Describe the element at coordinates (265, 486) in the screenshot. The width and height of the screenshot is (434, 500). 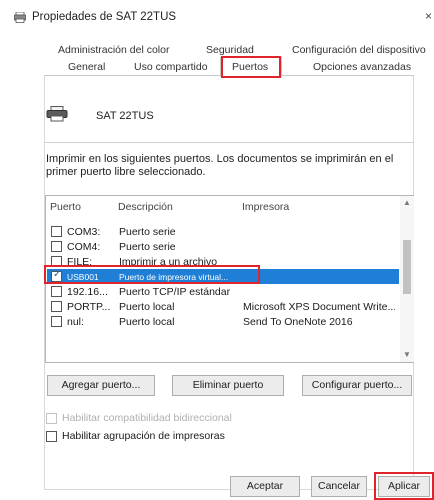
I see `accept-button: Aceptar` at that location.